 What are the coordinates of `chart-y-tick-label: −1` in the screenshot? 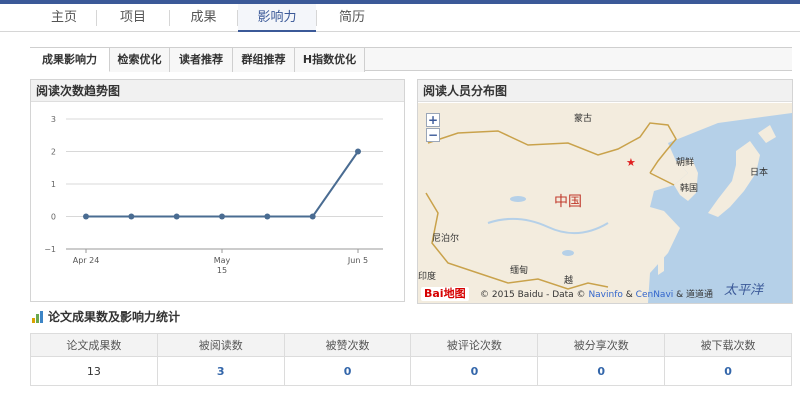 It's located at (50, 249).